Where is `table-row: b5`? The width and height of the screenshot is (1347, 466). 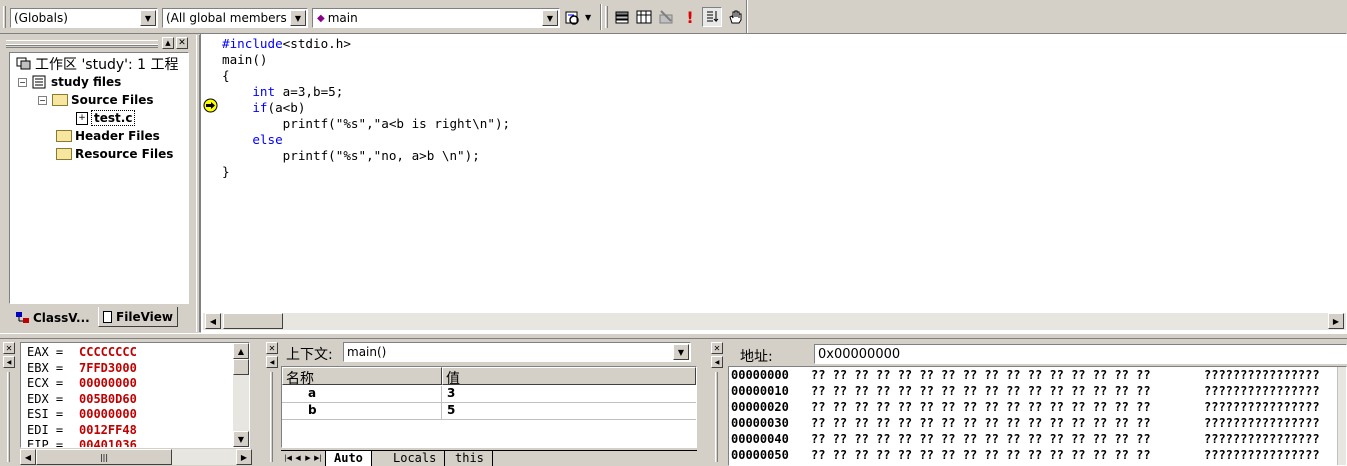
table-row: b5 is located at coordinates (489, 411).